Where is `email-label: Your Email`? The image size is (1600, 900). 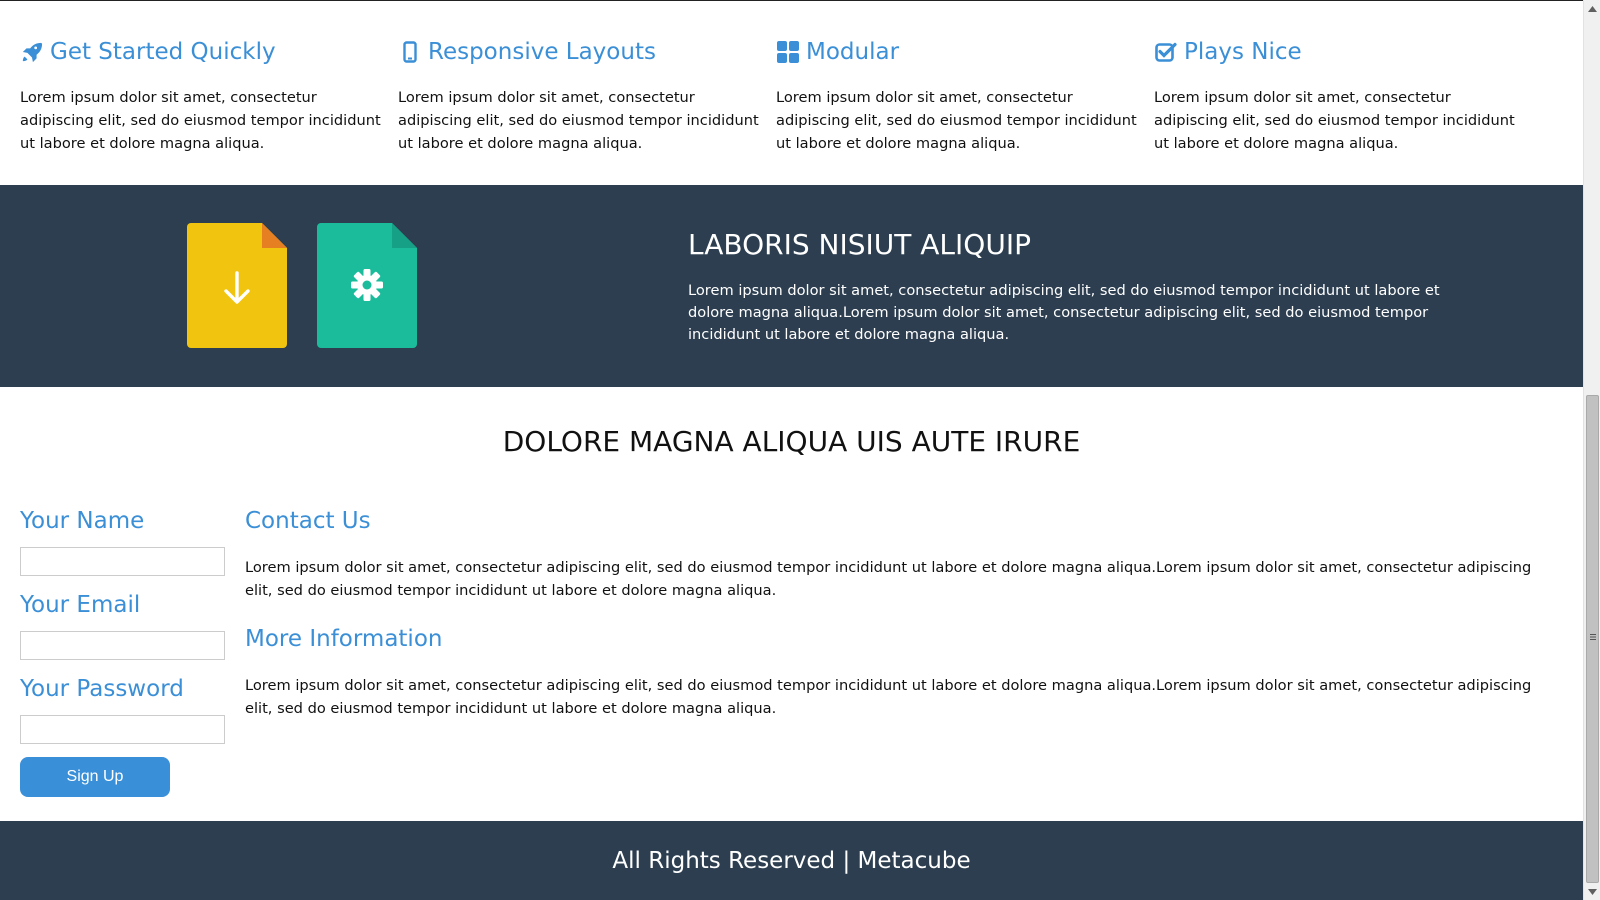
email-label: Your Email is located at coordinates (80, 605).